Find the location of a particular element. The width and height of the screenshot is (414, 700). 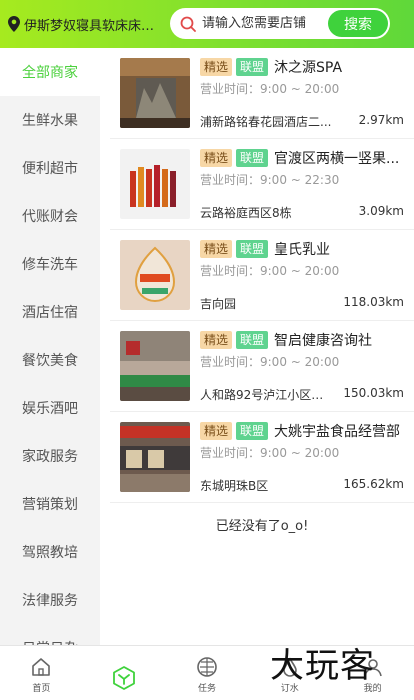

category-item-all: 全部商家 is located at coordinates (50, 72).